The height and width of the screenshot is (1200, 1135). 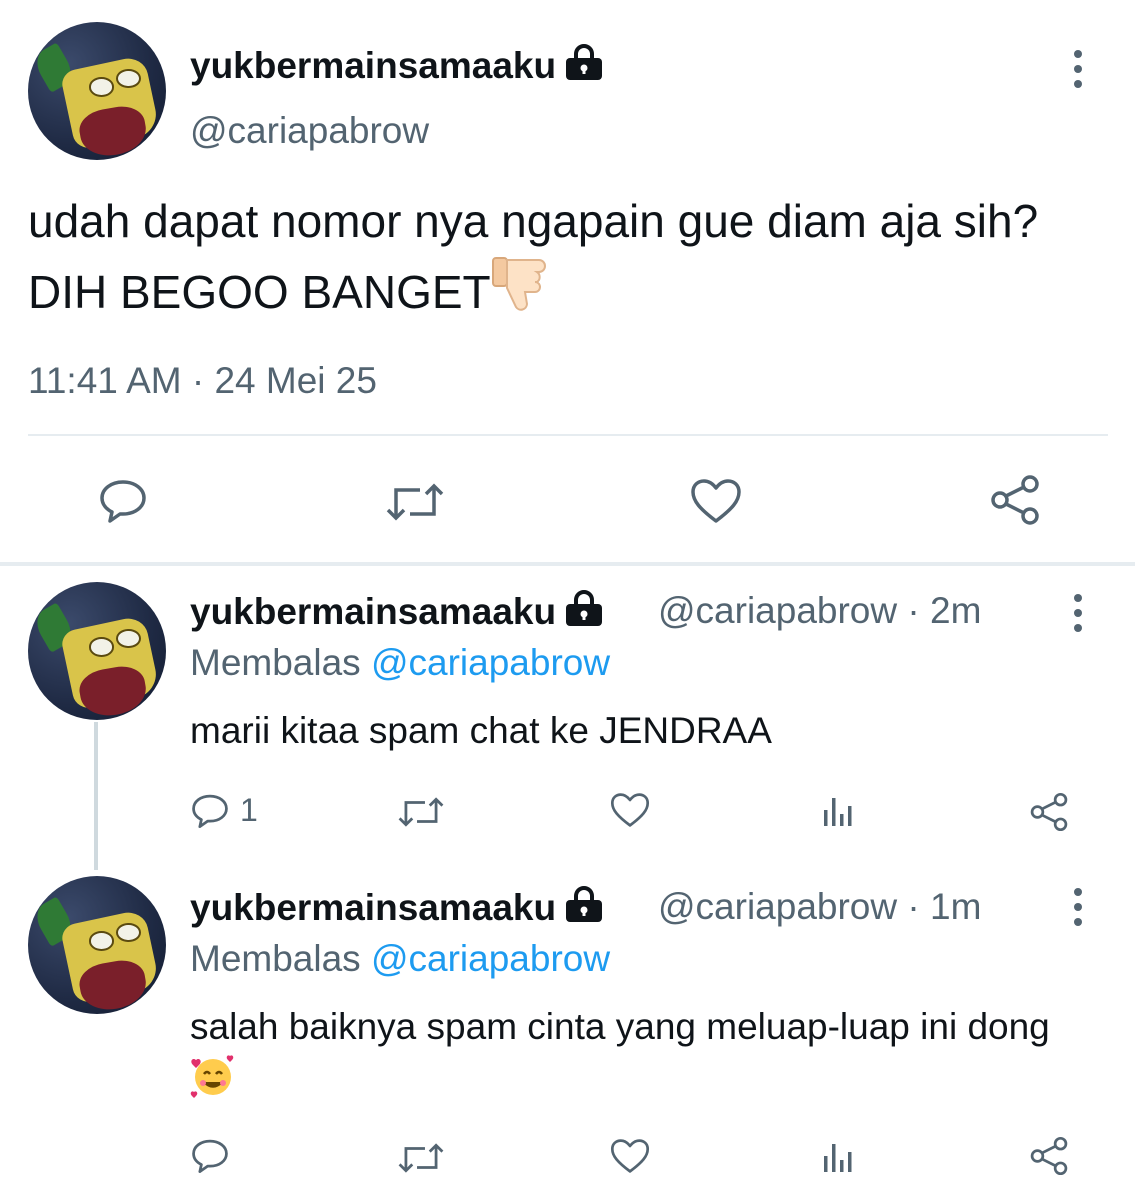 I want to click on reply-button: 1, so click(x=224, y=810).